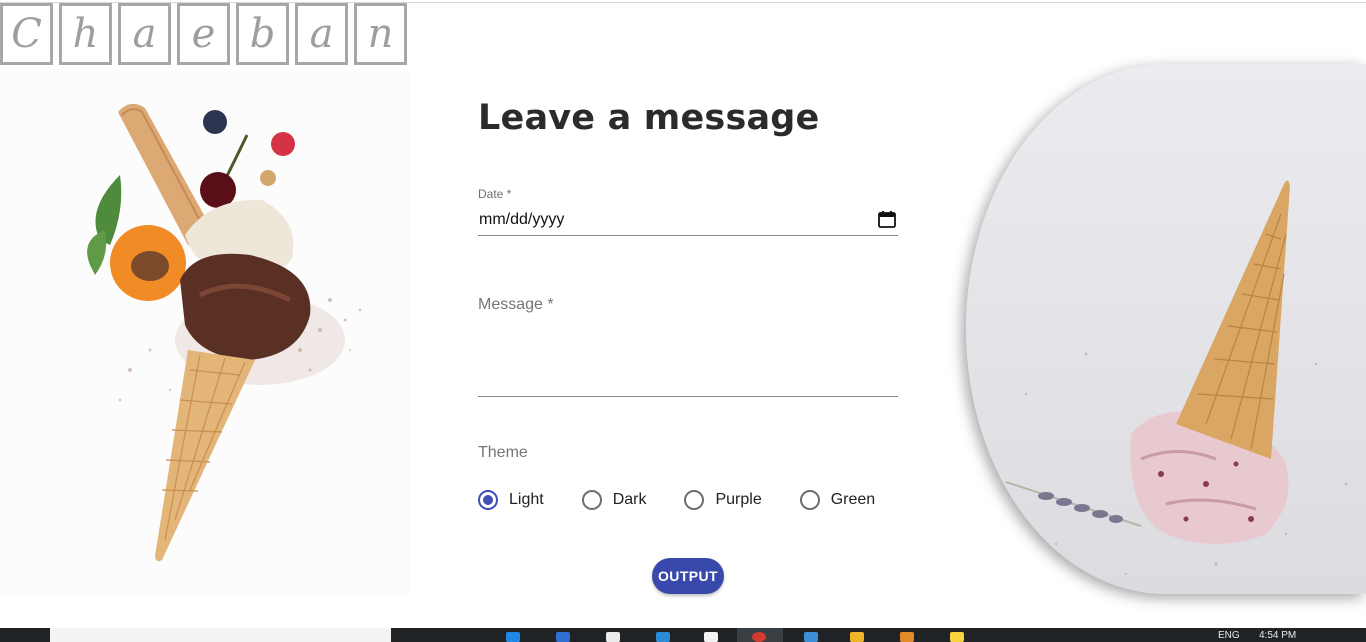 The width and height of the screenshot is (1366, 642). What do you see at coordinates (495, 194) in the screenshot?
I see `date-label: Date *` at bounding box center [495, 194].